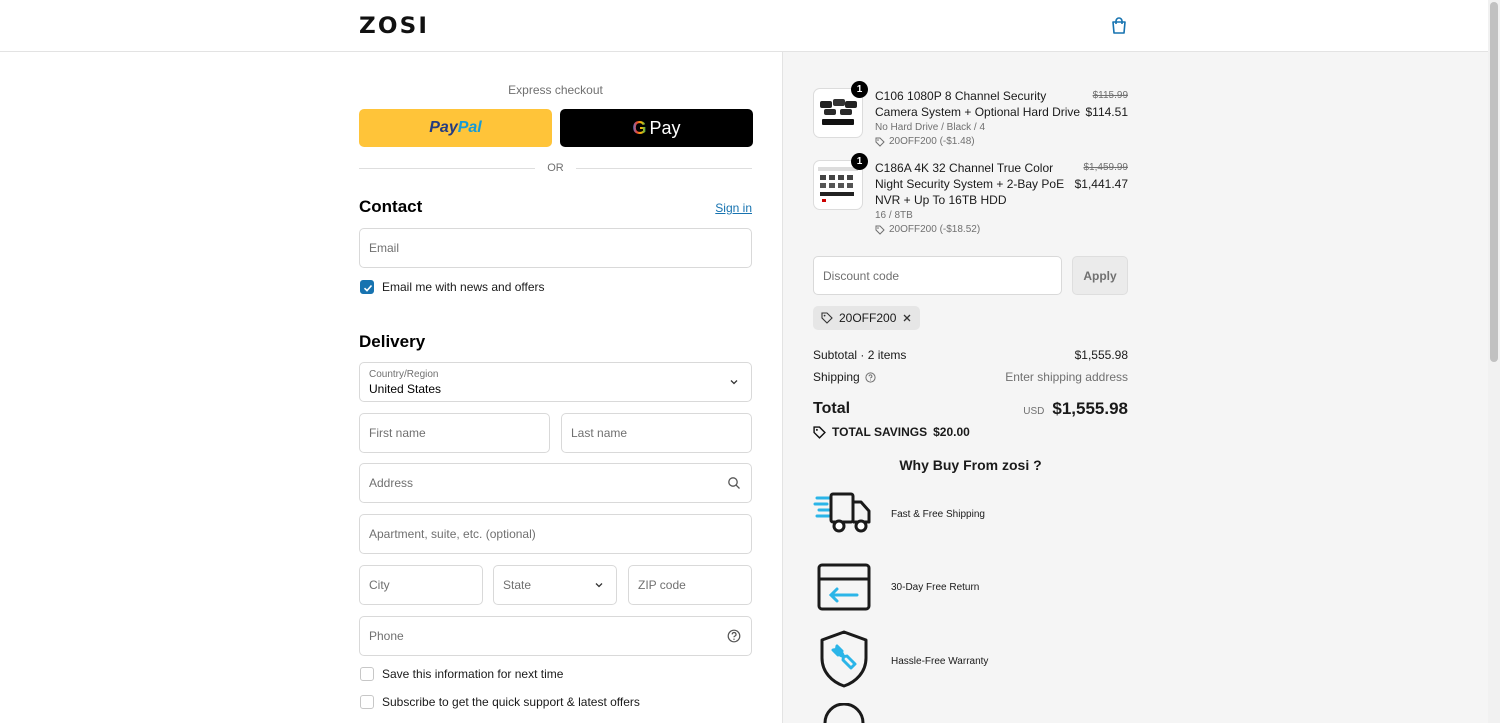 The width and height of the screenshot is (1500, 723). I want to click on state-select: State, so click(555, 585).